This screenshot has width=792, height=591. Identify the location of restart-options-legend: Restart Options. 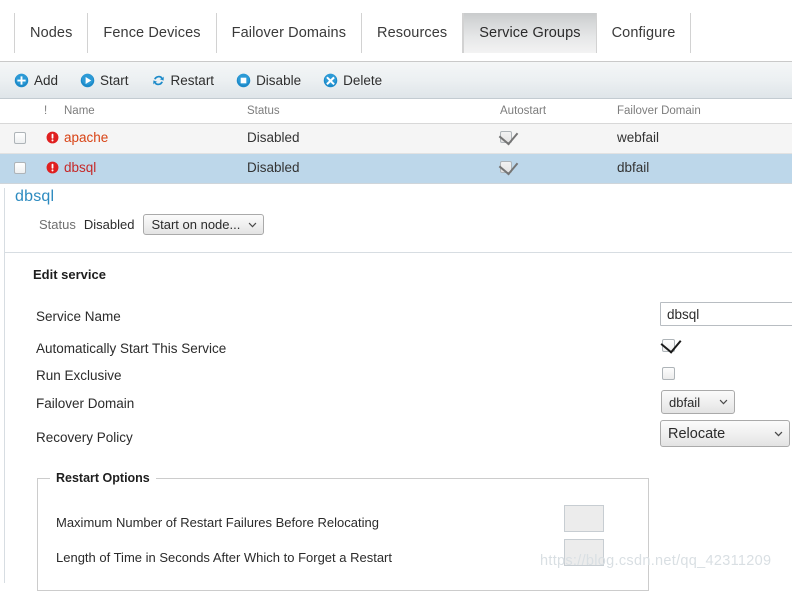
(103, 478).